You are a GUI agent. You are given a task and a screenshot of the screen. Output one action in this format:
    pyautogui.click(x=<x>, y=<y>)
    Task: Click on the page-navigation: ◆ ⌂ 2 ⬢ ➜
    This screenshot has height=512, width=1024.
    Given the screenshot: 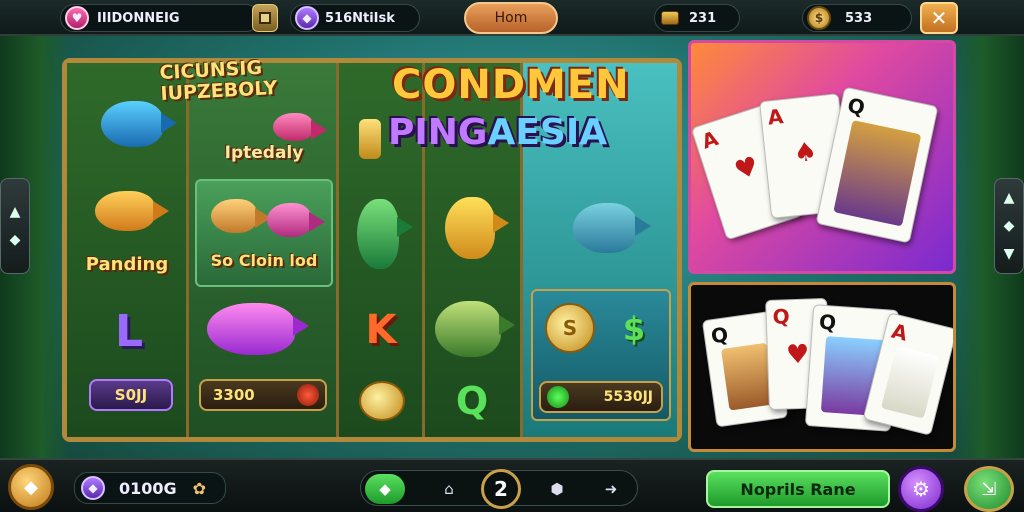 What is the action you would take?
    pyautogui.click(x=499, y=489)
    